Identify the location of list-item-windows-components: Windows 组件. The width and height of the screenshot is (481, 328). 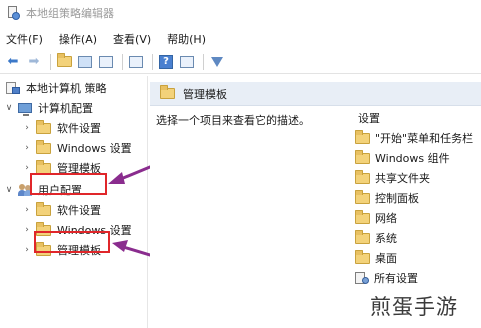
(402, 158).